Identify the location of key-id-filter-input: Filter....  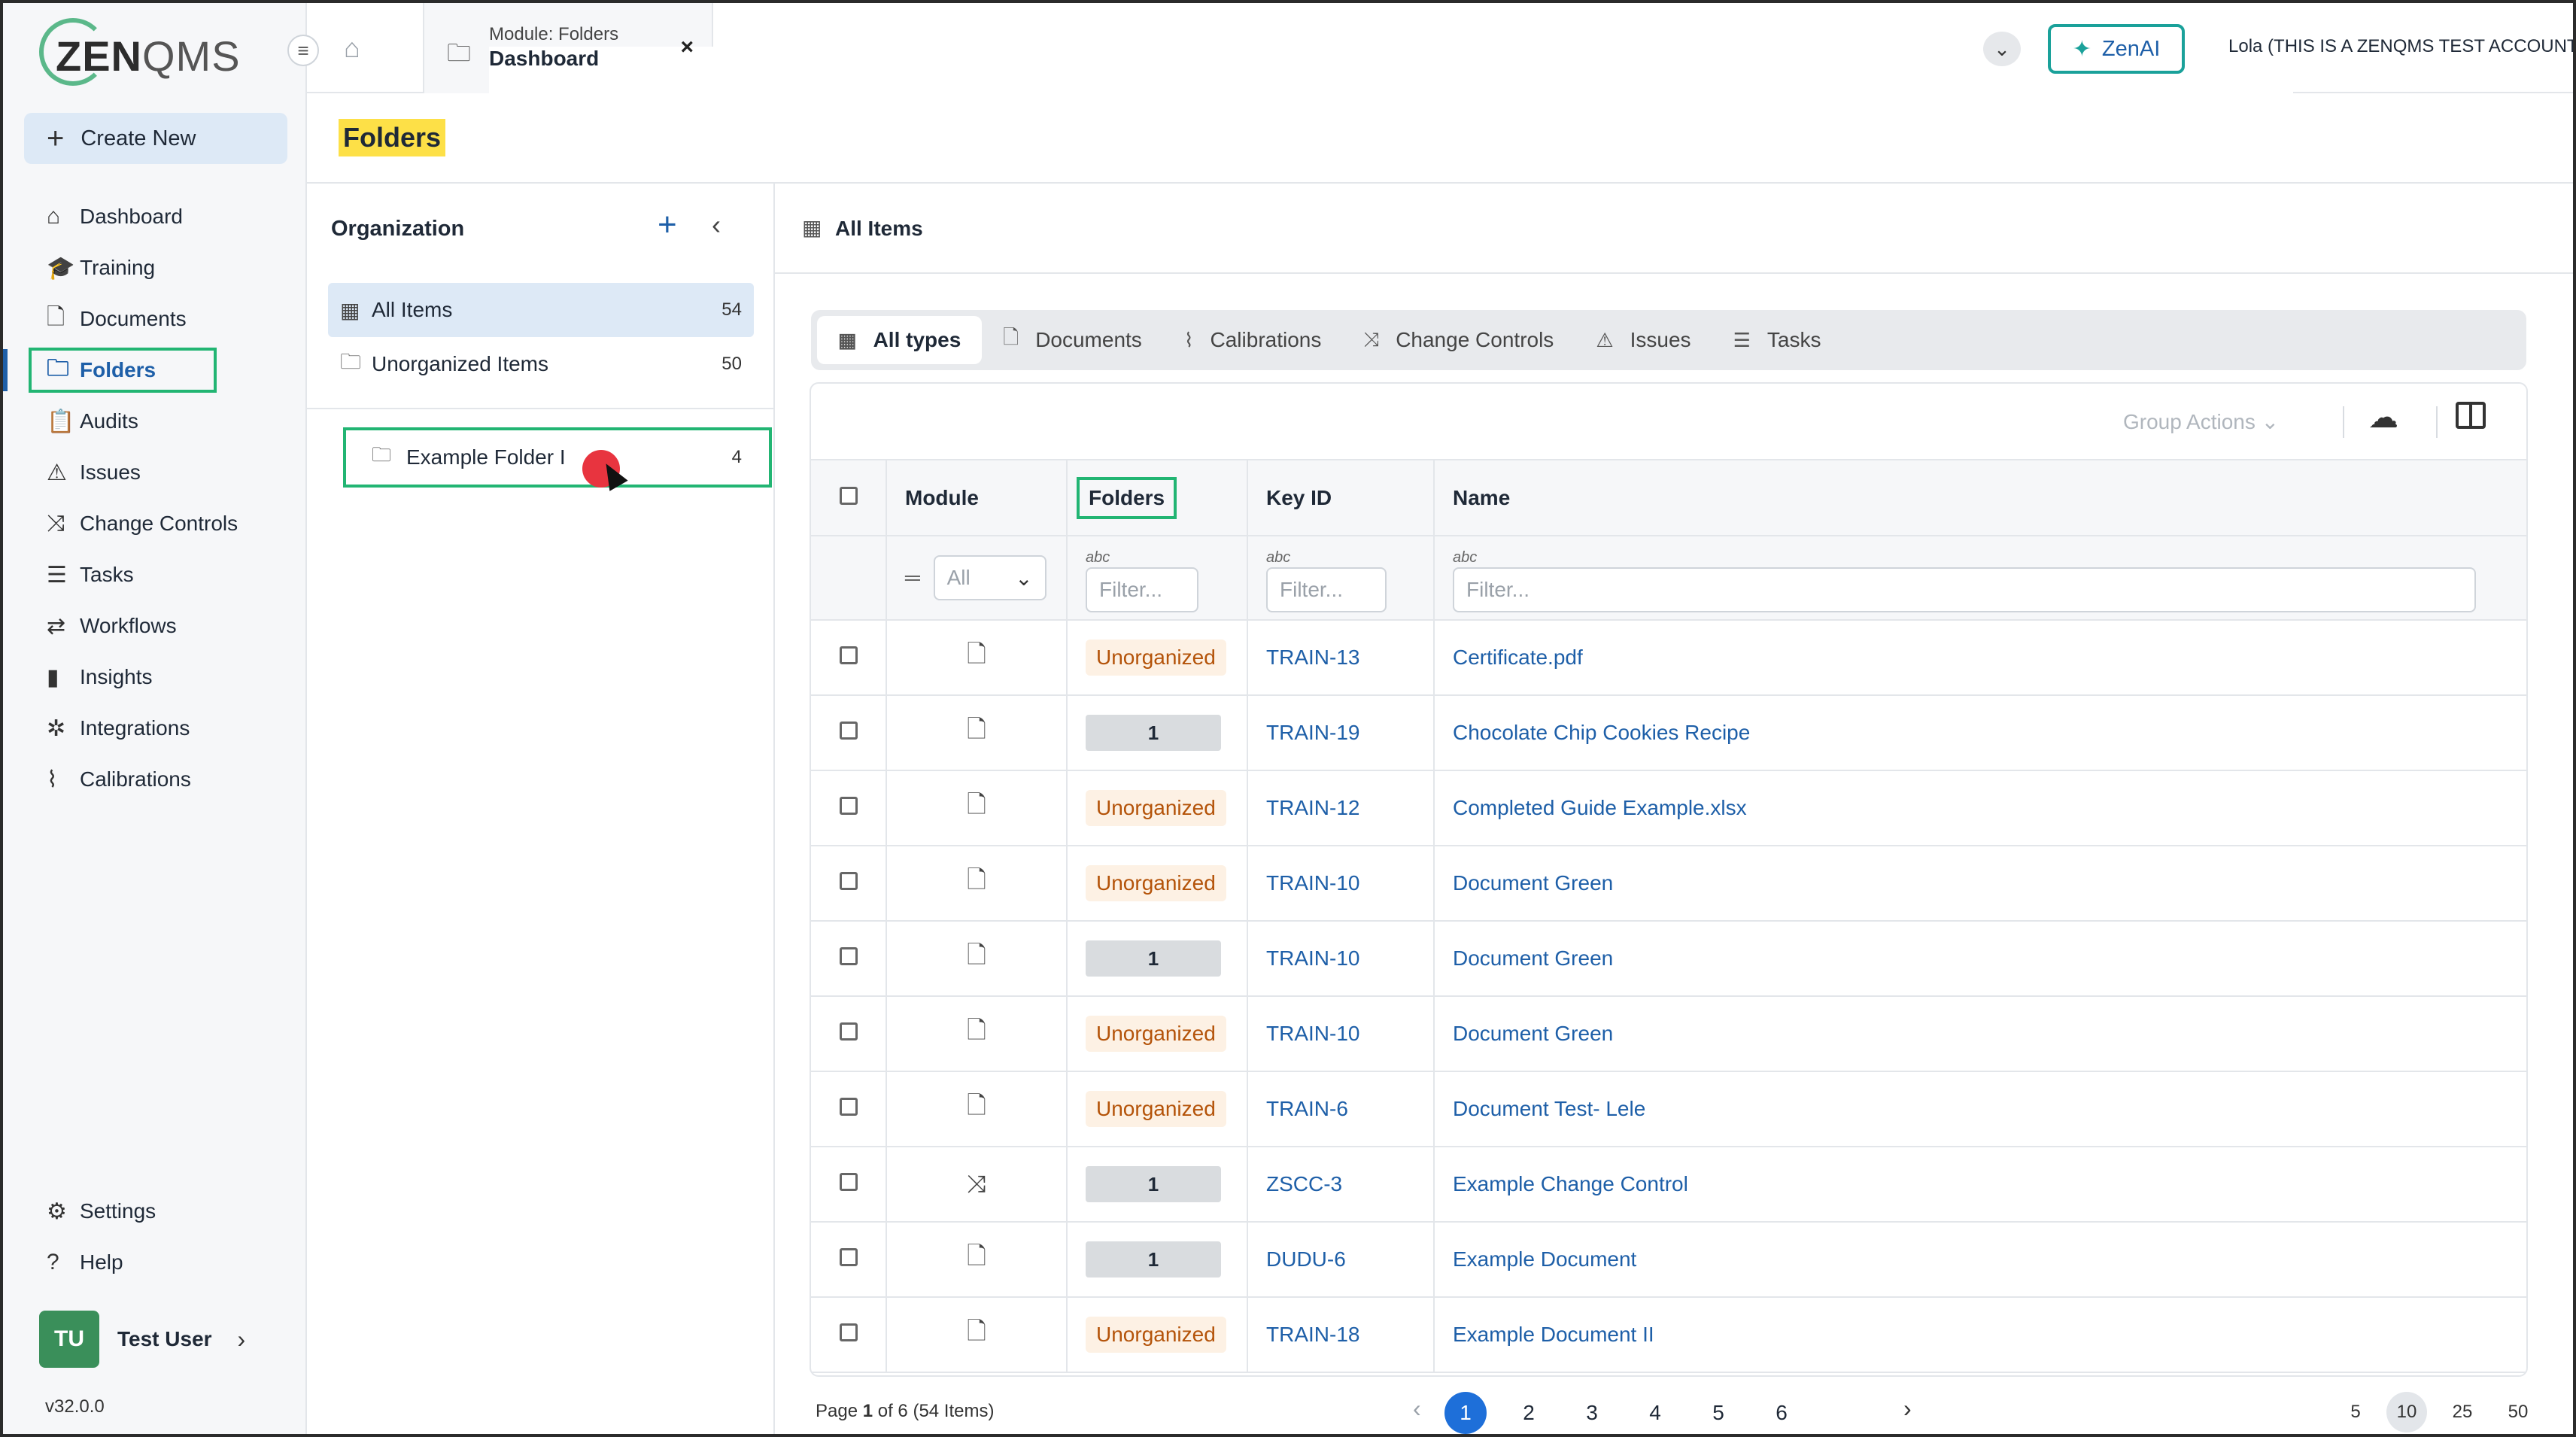
(1326, 589).